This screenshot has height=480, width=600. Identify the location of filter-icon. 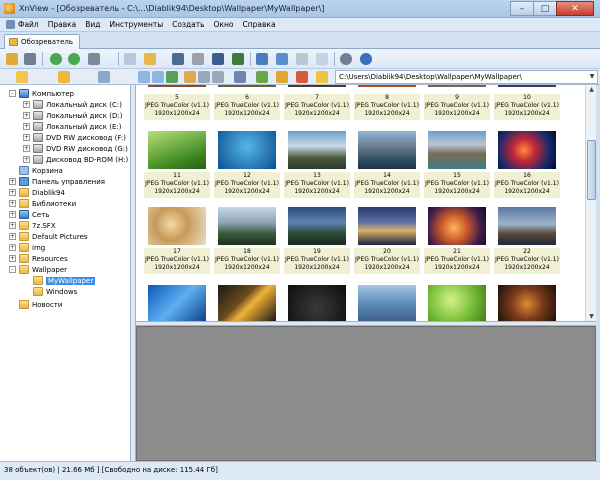
(282, 77).